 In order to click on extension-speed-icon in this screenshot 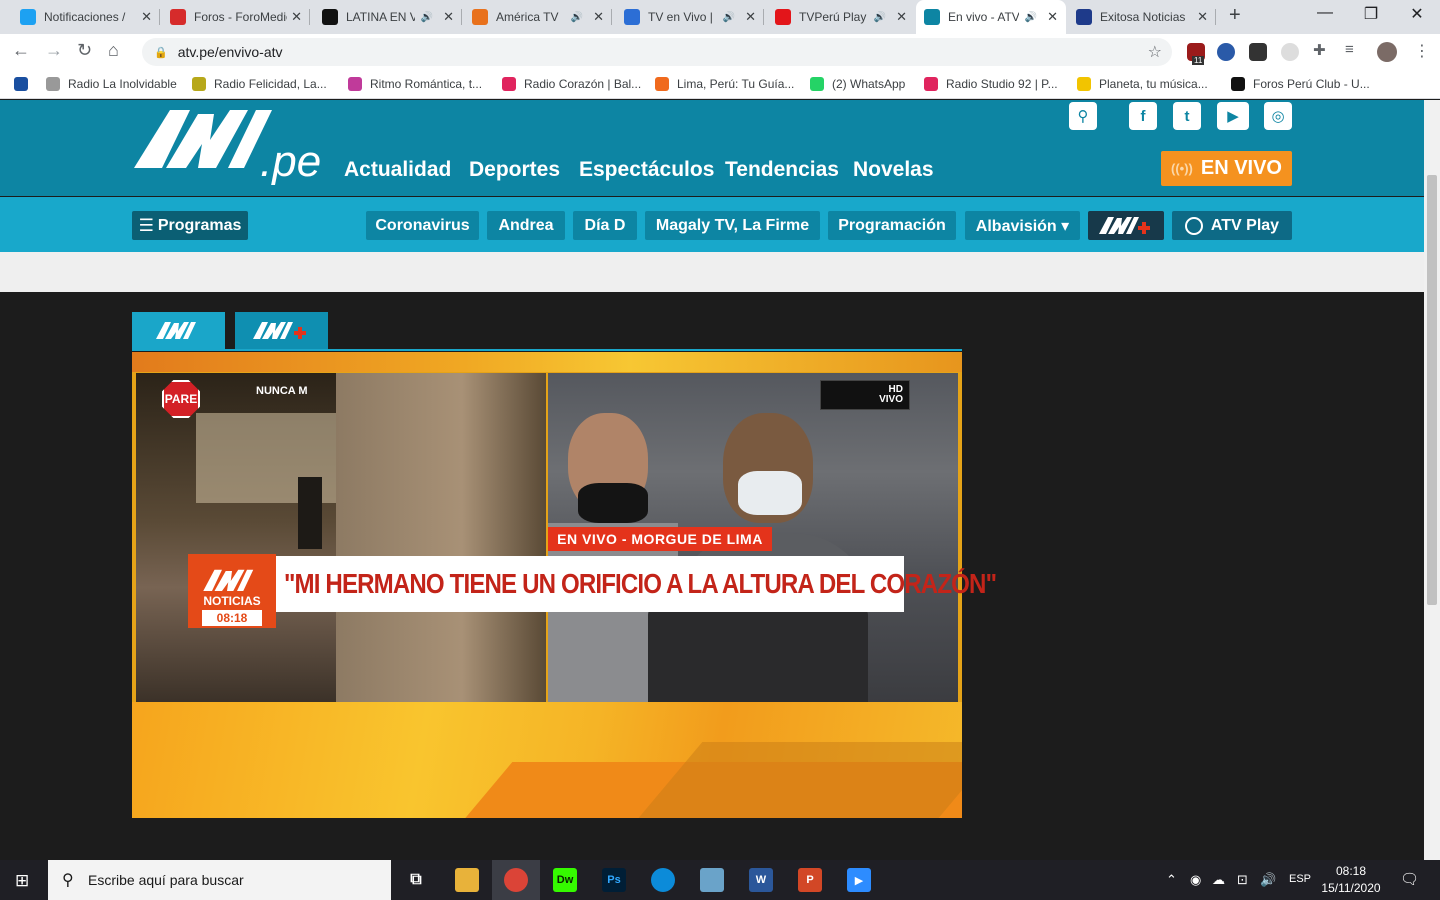, I will do `click(1290, 52)`.